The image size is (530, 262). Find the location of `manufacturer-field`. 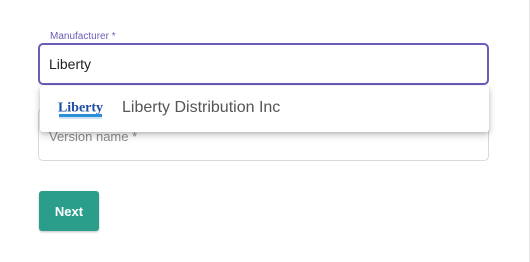

manufacturer-field is located at coordinates (263, 64).